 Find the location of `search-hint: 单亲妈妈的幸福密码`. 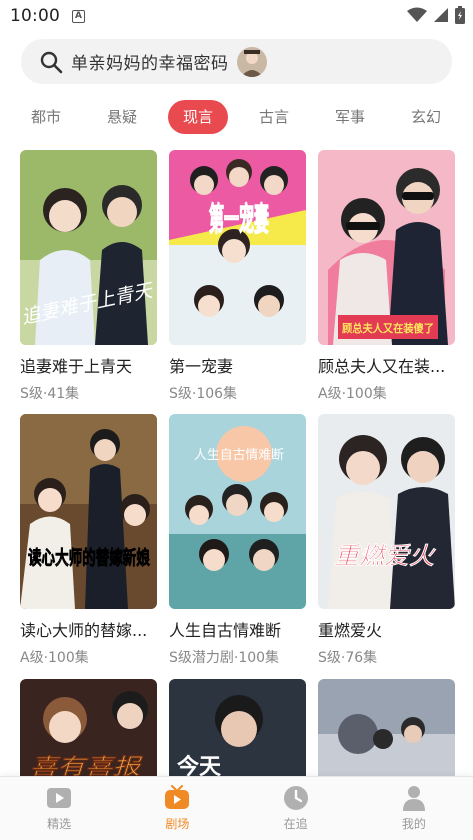

search-hint: 单亲妈妈的幸福密码 is located at coordinates (150, 64).